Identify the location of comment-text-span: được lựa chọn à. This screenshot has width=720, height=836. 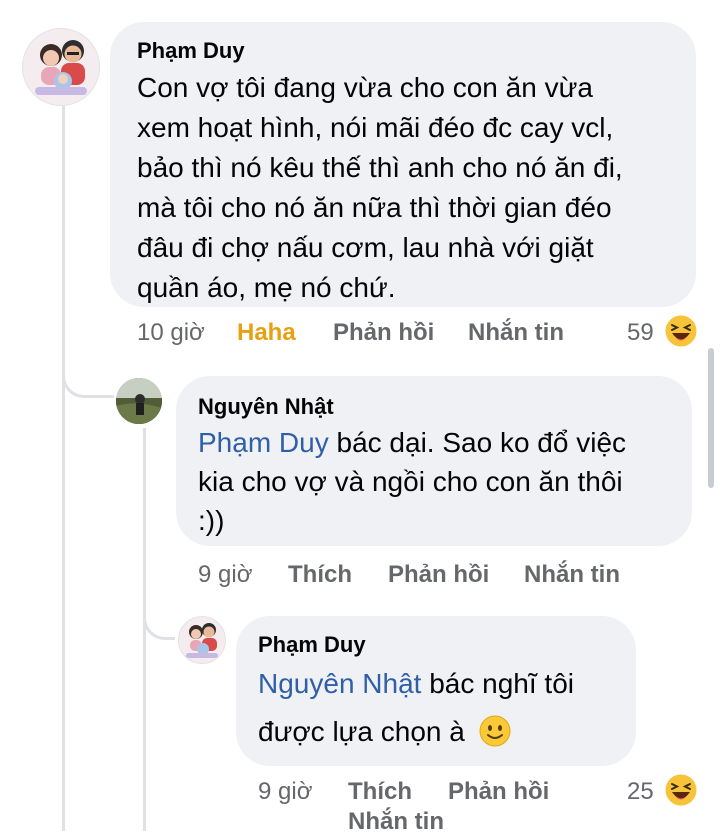
(361, 731).